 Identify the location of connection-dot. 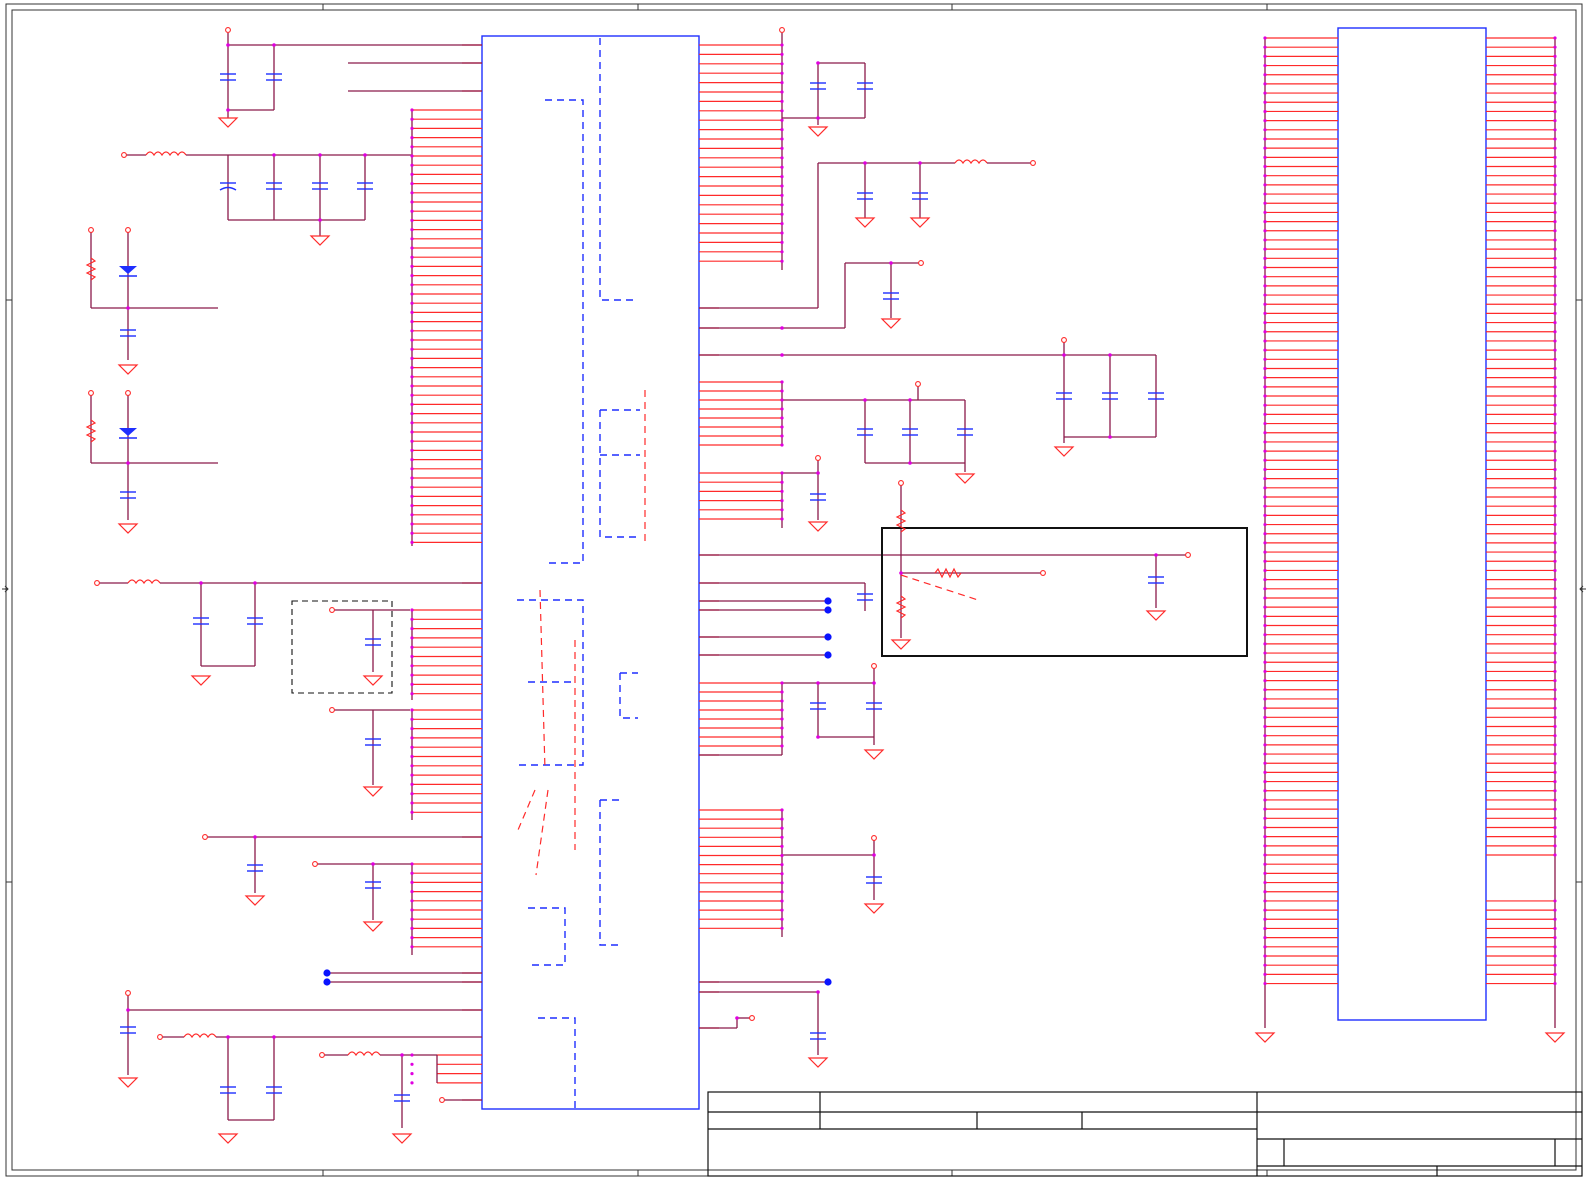
(828, 610).